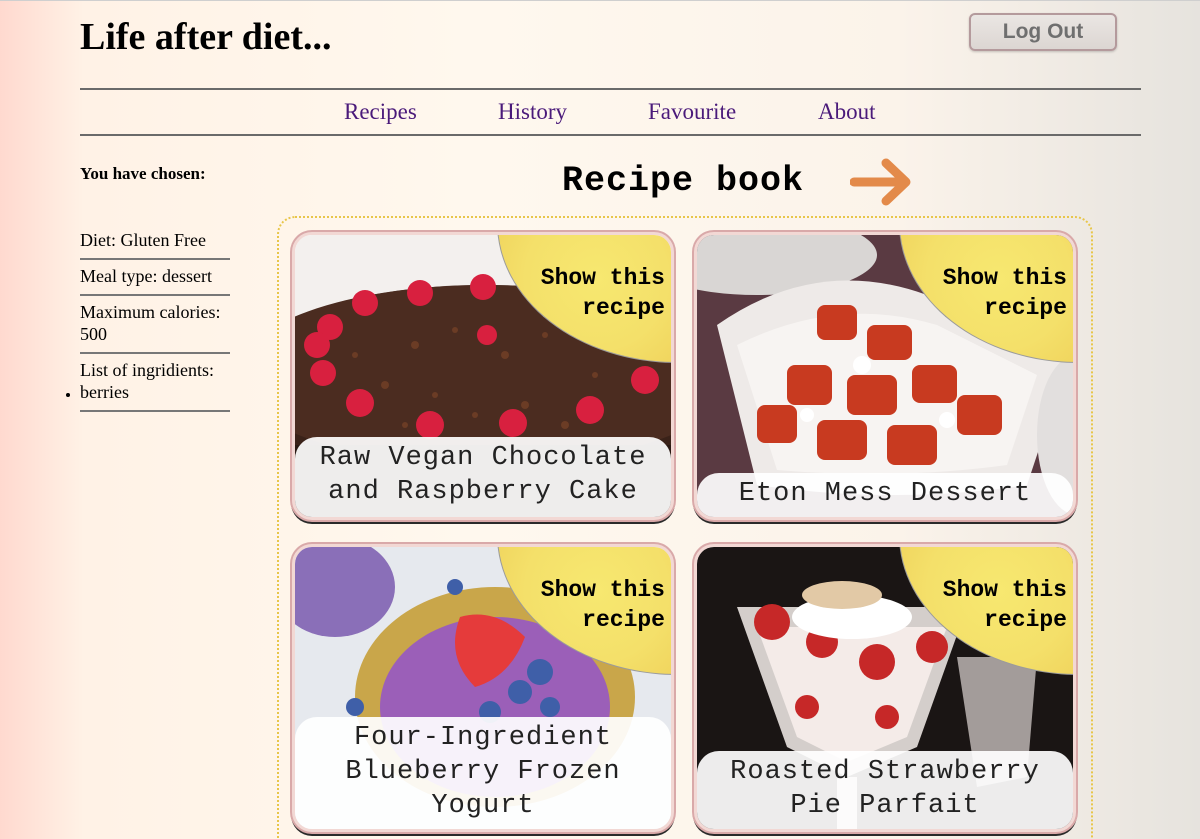 This screenshot has height=839, width=1200. I want to click on filter-diet: Diet: Gluten Free, so click(155, 242).